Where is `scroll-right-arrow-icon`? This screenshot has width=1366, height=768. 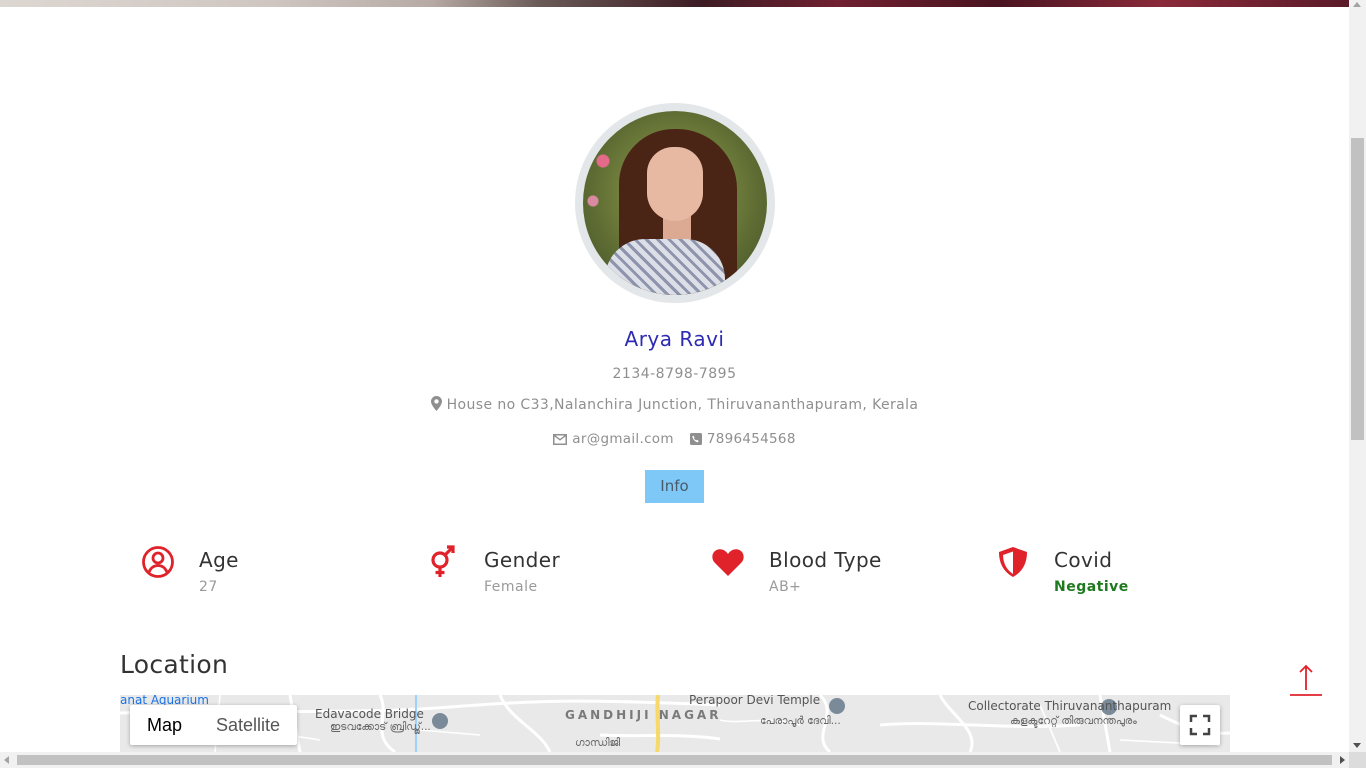 scroll-right-arrow-icon is located at coordinates (1342, 760).